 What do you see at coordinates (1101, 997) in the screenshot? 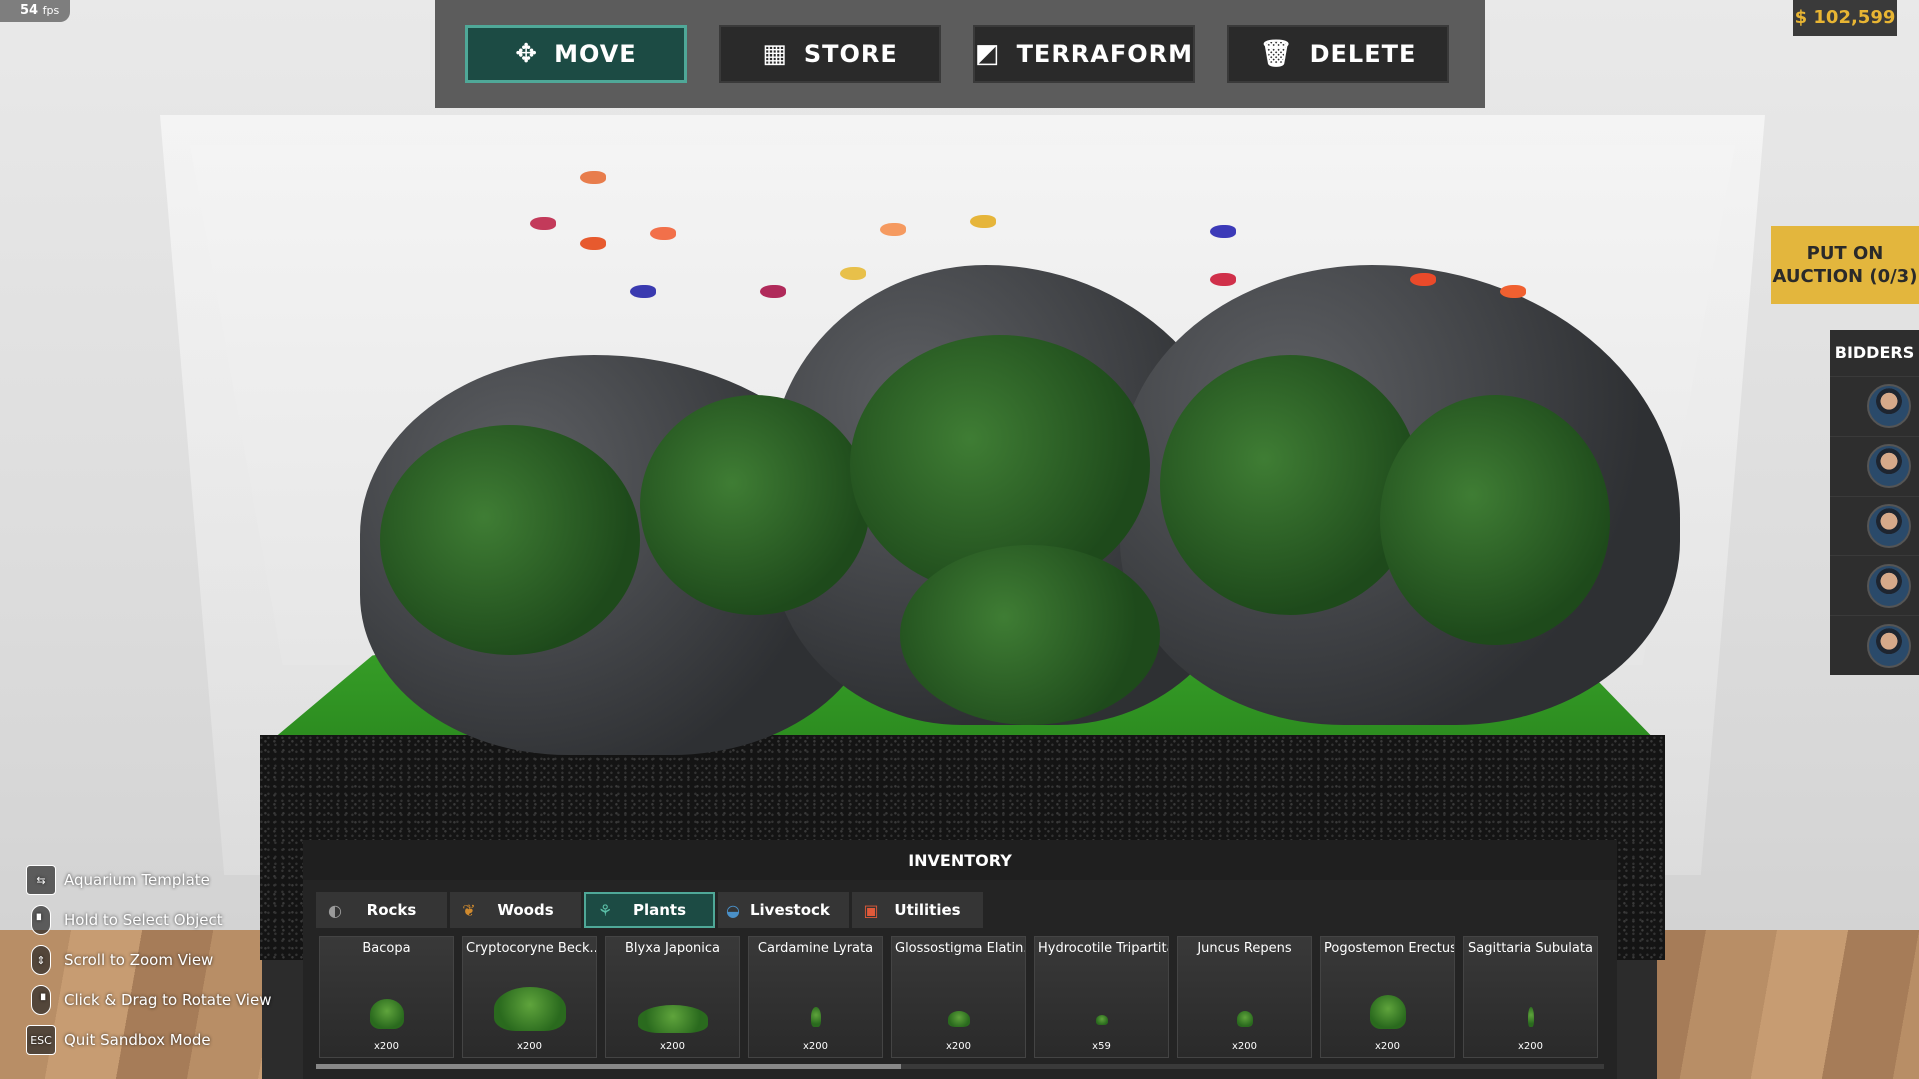
I see `inventory-item: Hydrocotile Tripartita x59` at bounding box center [1101, 997].